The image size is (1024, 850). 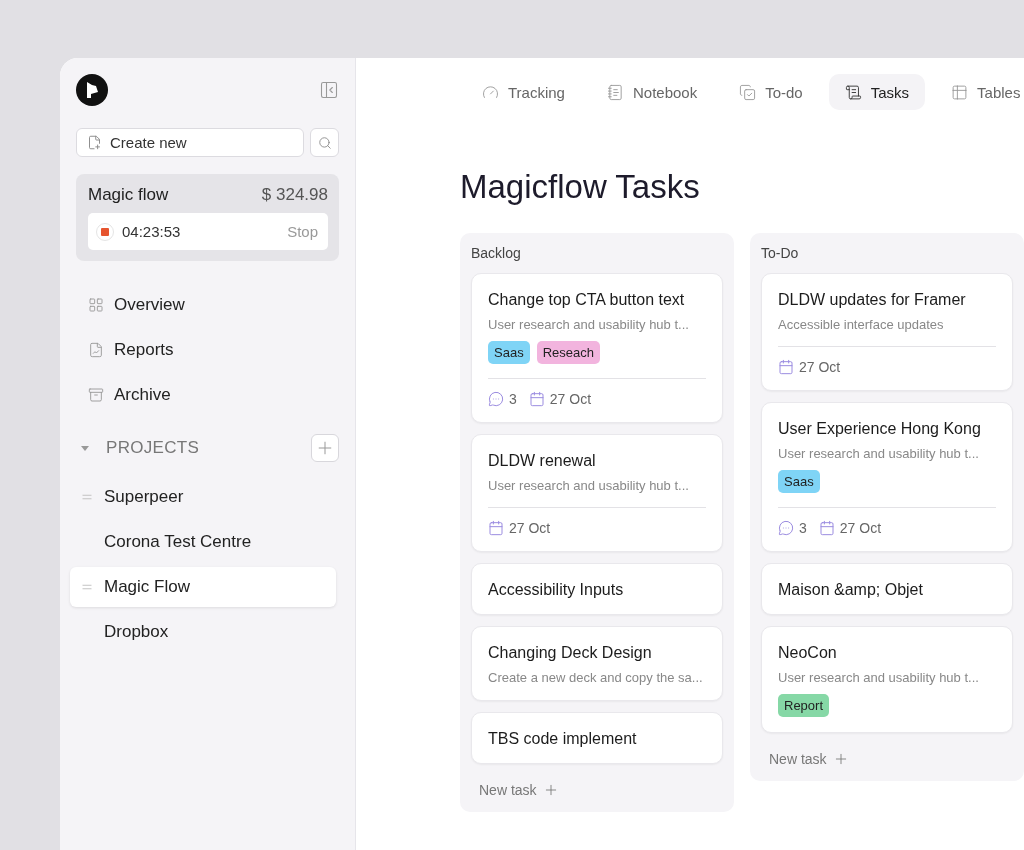 I want to click on tag: Report, so click(x=804, y=705).